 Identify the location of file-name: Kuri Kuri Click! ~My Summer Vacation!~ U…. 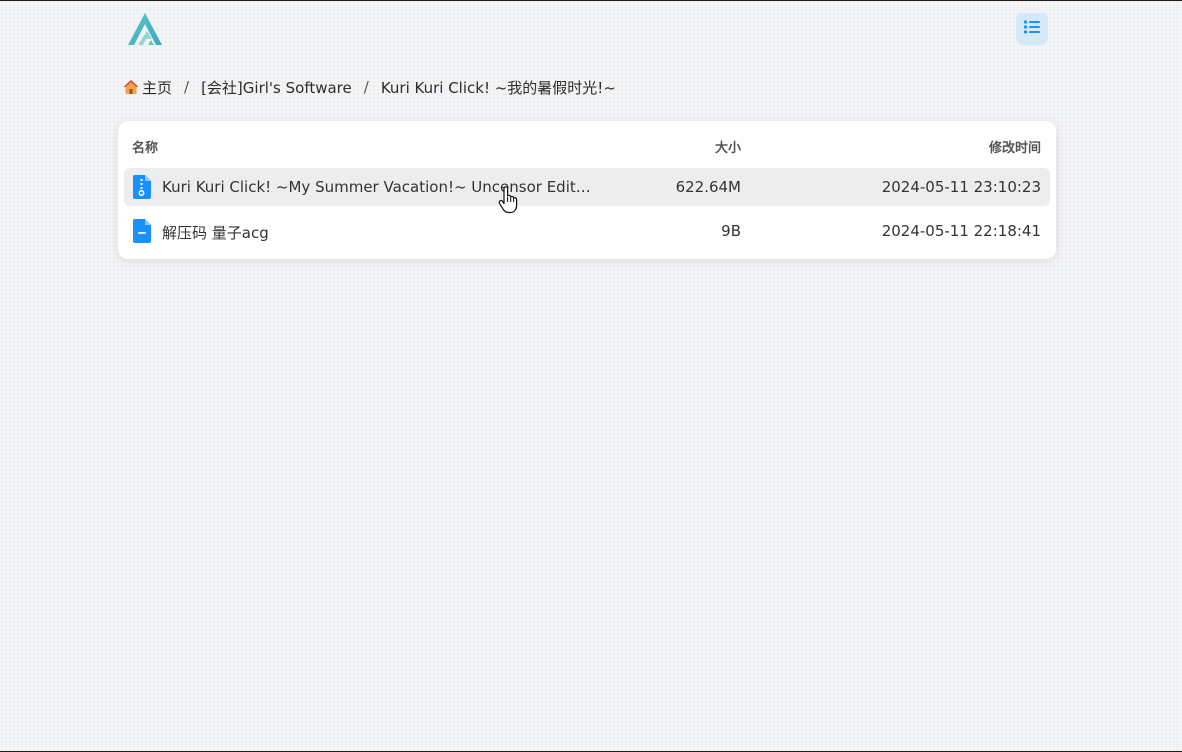
(377, 187).